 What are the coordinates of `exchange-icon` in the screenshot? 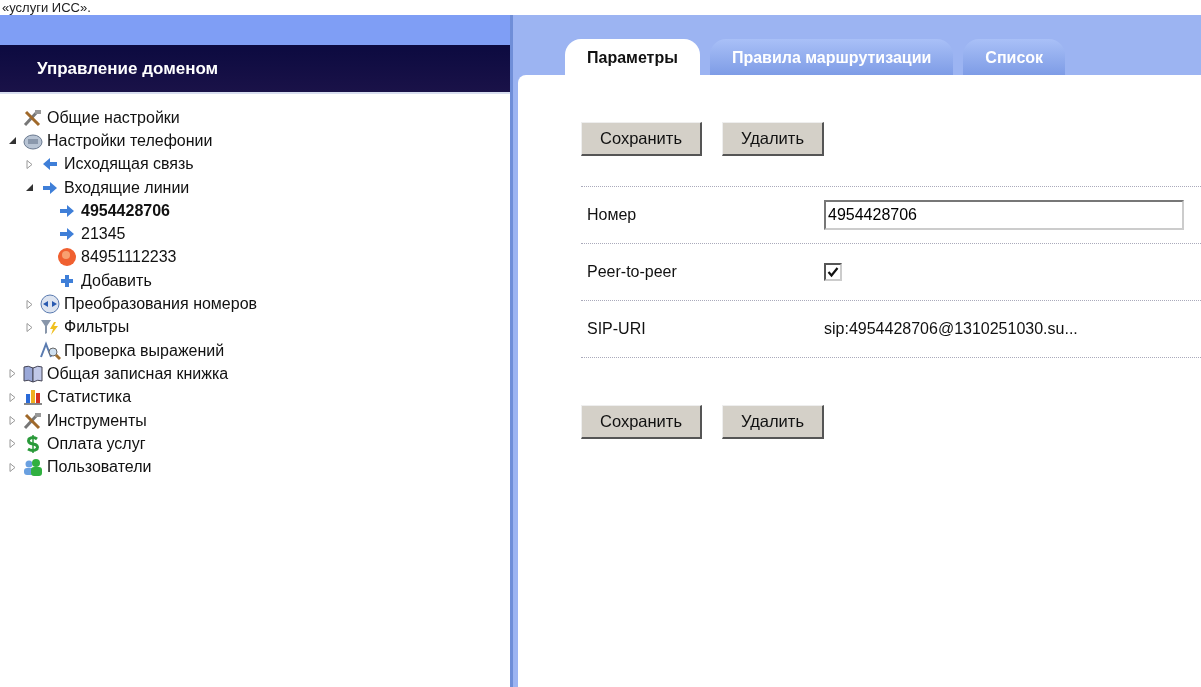 It's located at (50, 304).